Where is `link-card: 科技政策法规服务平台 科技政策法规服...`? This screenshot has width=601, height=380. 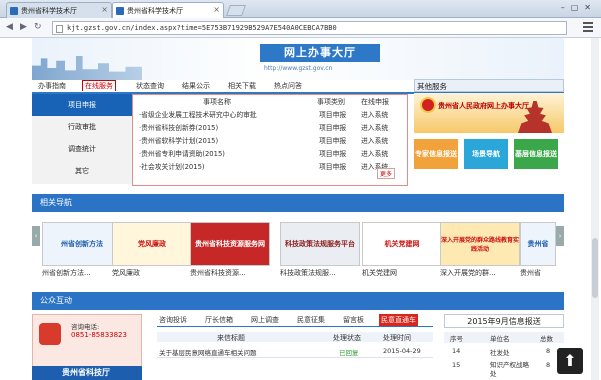
link-card: 科技政策法规服务平台 科技政策法规服... is located at coordinates (323, 248).